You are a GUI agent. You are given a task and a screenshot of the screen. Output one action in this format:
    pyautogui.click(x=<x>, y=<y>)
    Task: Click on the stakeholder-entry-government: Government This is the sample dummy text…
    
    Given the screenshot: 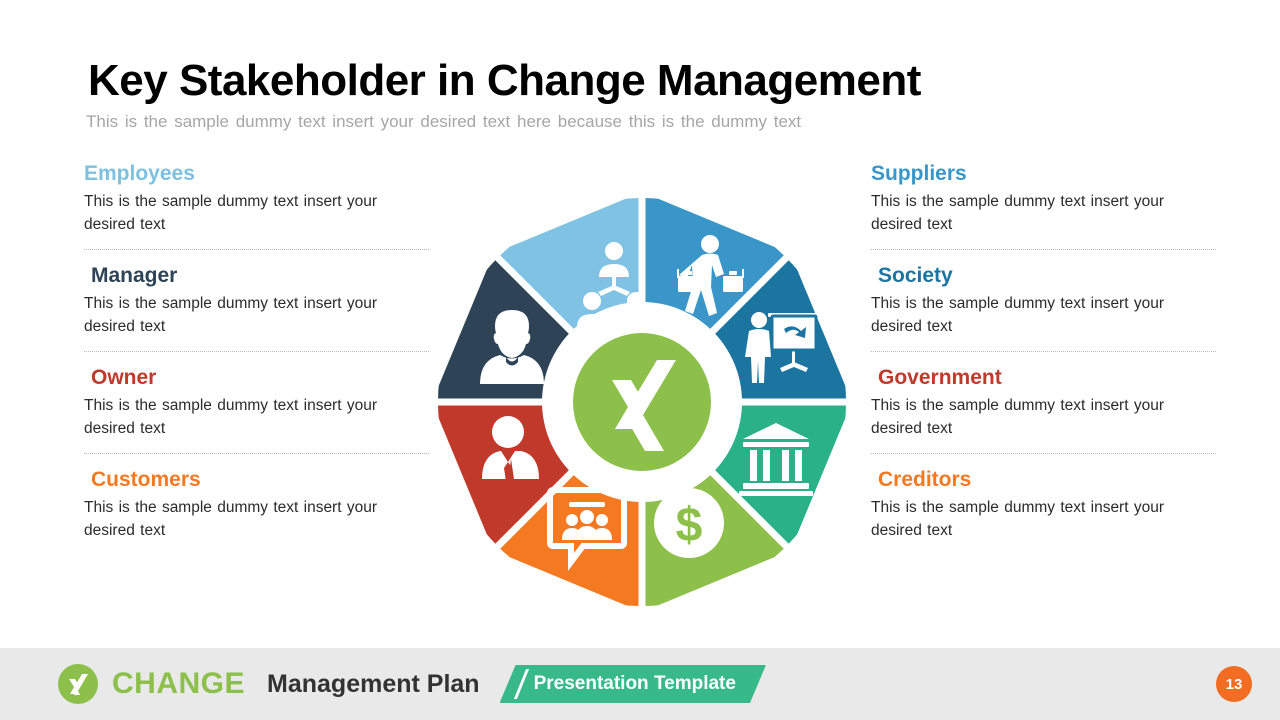 What is the action you would take?
    pyautogui.click(x=1043, y=403)
    